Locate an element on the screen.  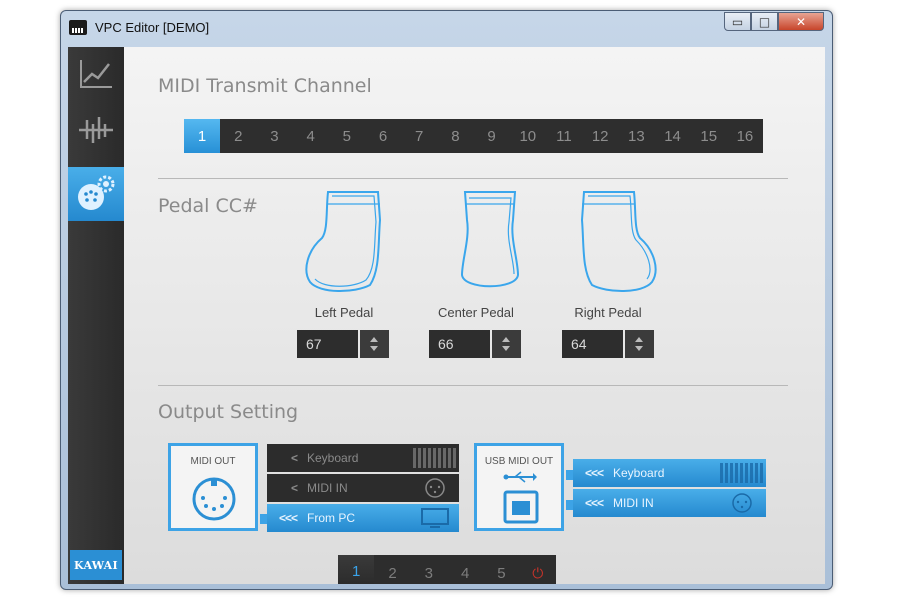
title-bar: VPC Editor [DEMO] ▭ □ ✕ is located at coordinates (446, 28).